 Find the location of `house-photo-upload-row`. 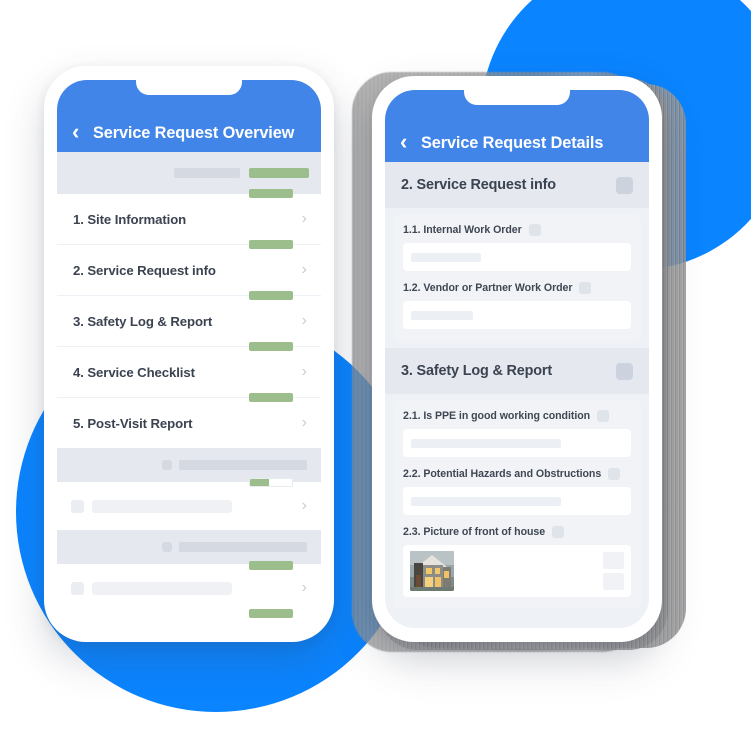

house-photo-upload-row is located at coordinates (517, 571).